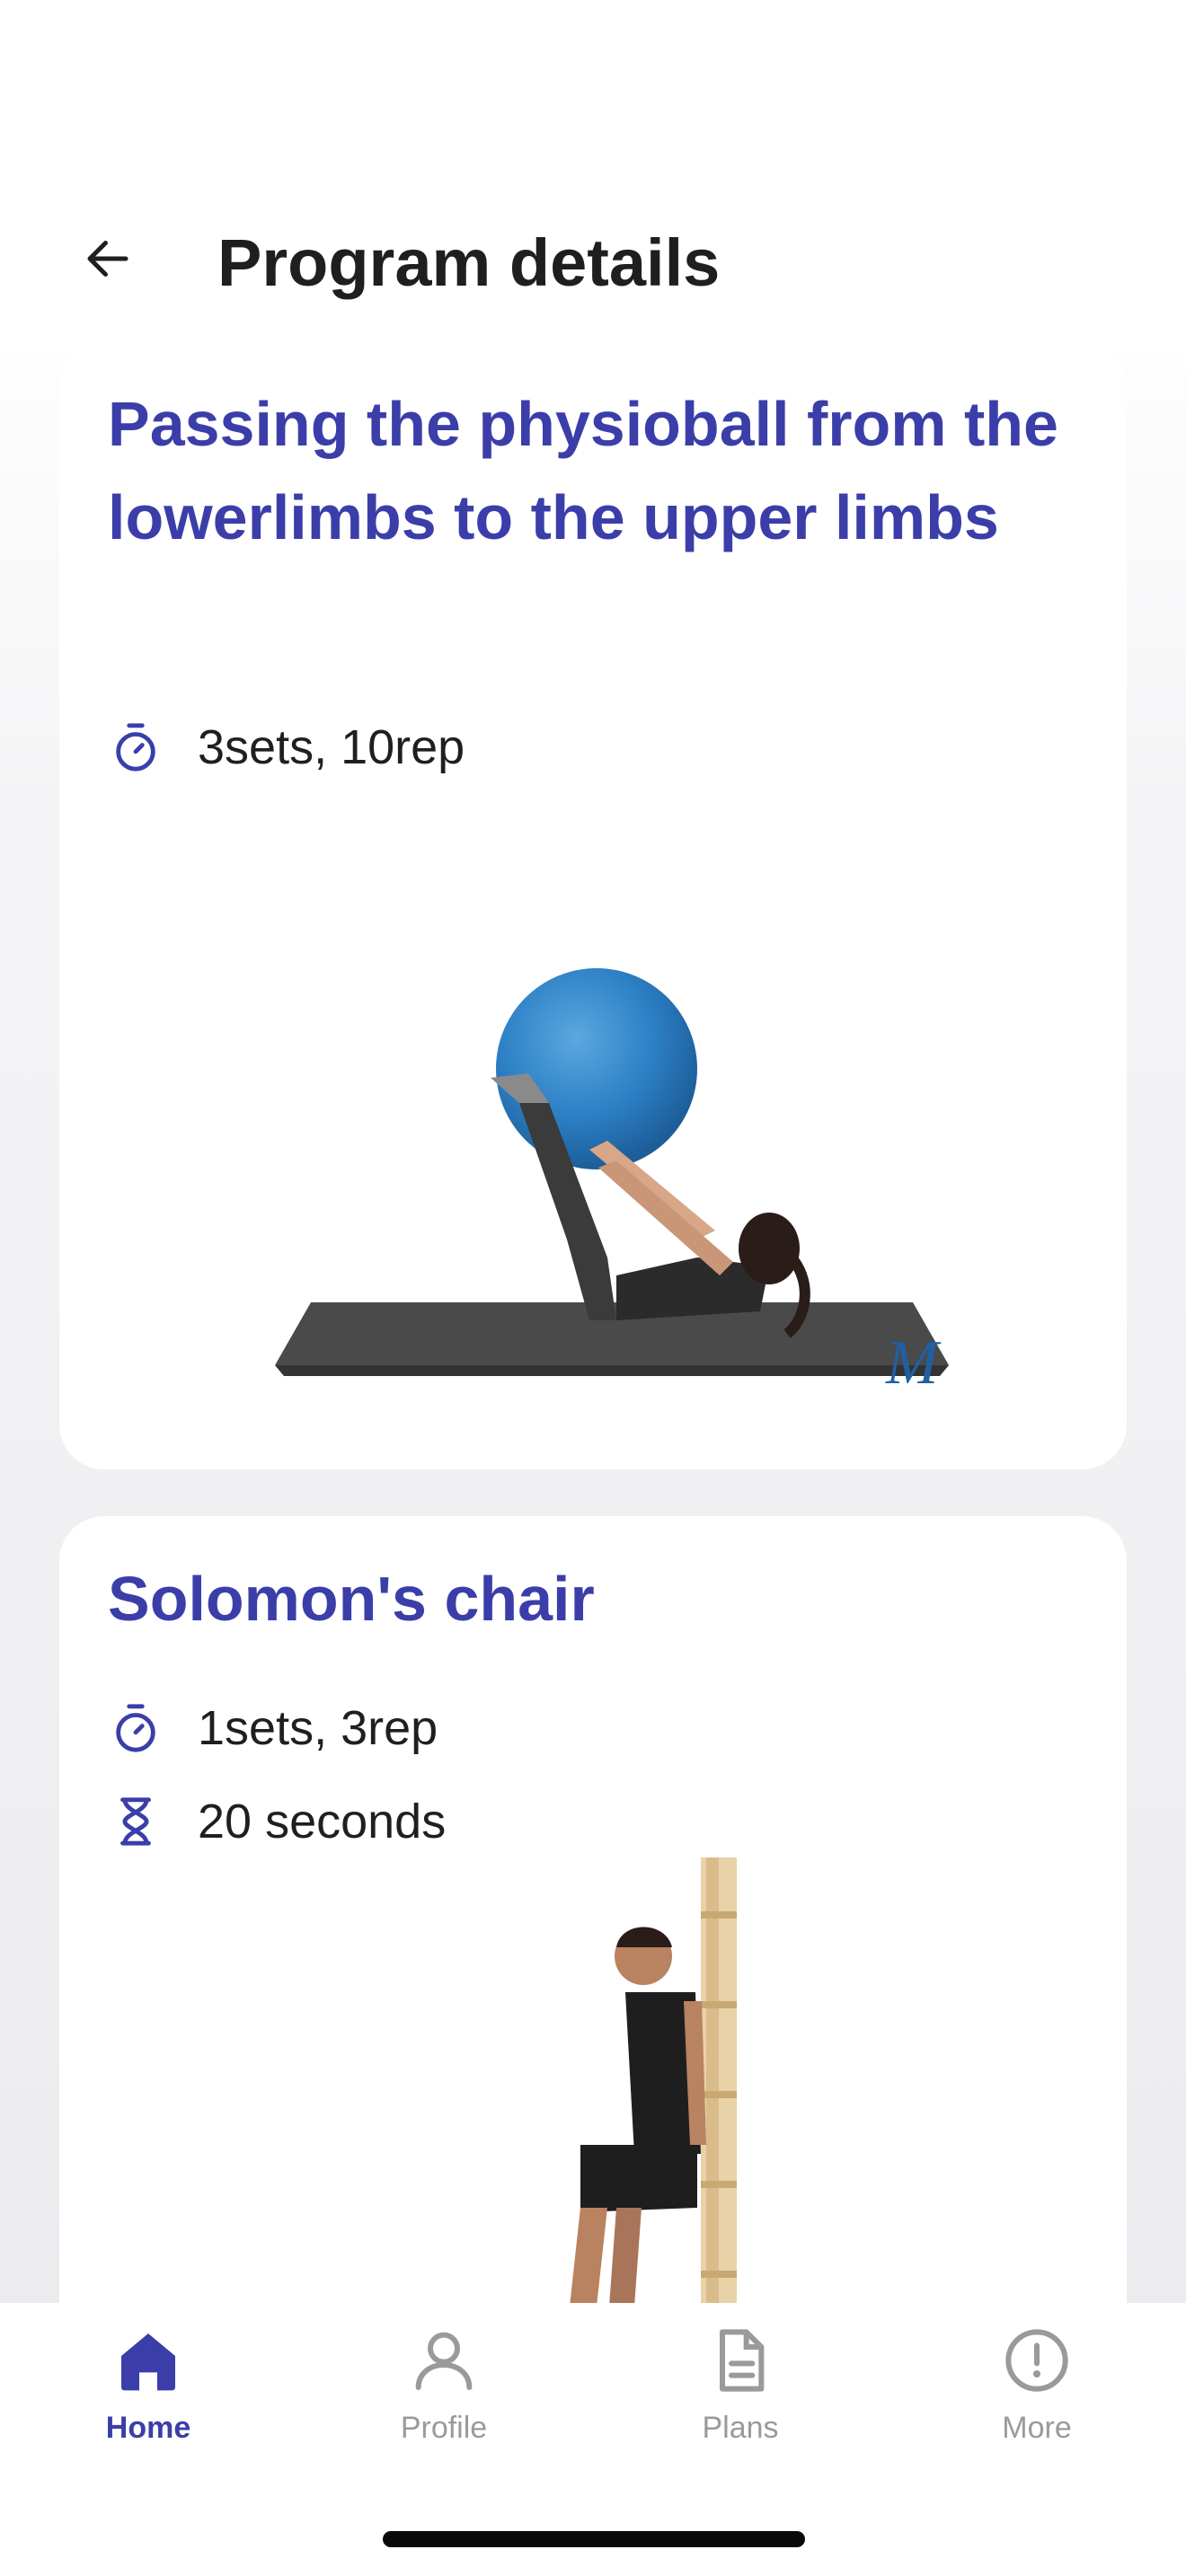 This screenshot has width=1186, height=2576. What do you see at coordinates (653, 2082) in the screenshot?
I see `exercise-illustration` at bounding box center [653, 2082].